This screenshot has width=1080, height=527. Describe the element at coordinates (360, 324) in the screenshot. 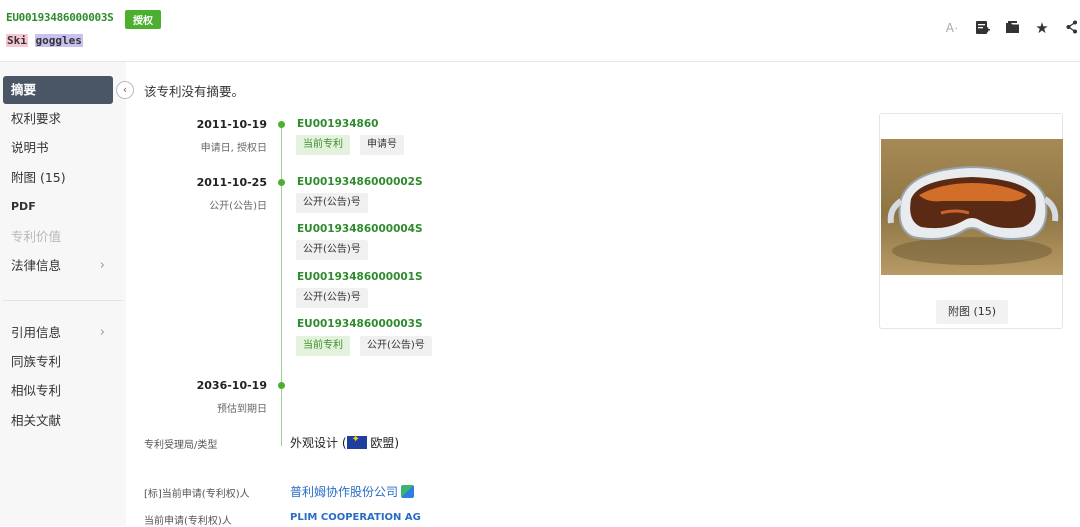

I see `publication-number-link: EU00193486000003S` at that location.